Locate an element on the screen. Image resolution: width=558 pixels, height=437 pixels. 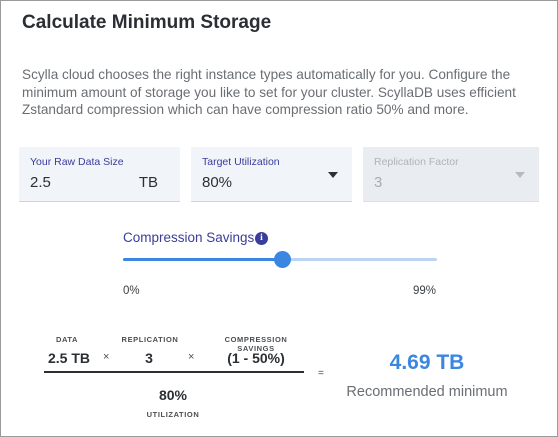
result-caption: Recommended minimum is located at coordinates (427, 392).